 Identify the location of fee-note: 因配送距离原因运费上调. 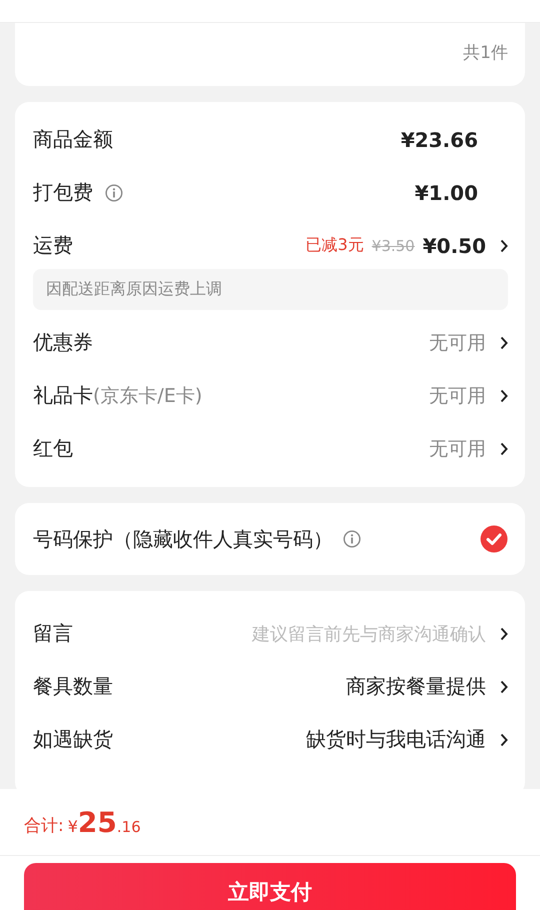
(270, 289).